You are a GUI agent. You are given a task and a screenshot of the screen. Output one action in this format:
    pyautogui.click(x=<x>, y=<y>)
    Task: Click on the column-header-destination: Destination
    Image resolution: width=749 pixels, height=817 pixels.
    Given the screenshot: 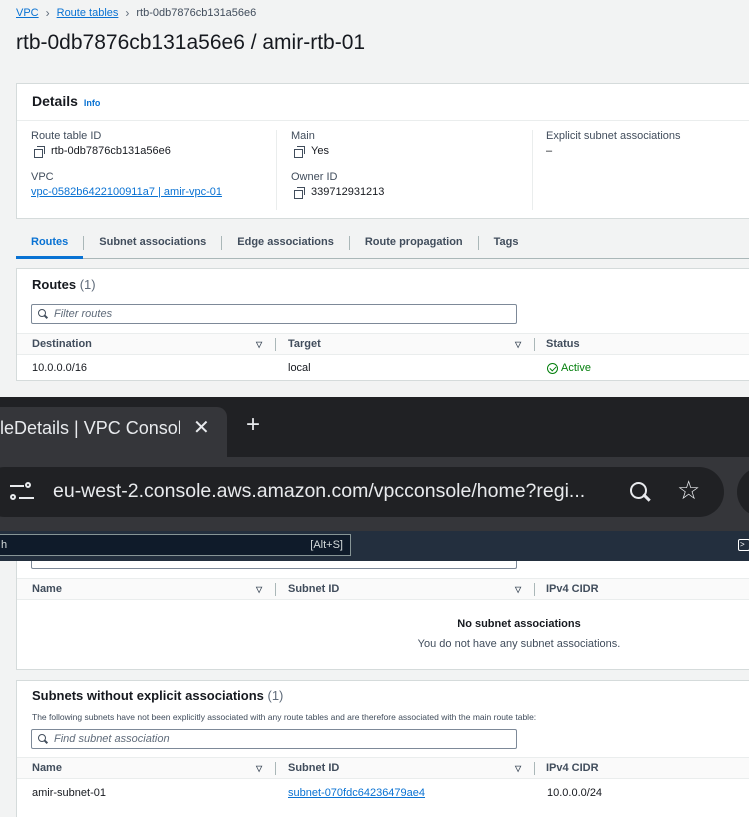 What is the action you would take?
    pyautogui.click(x=62, y=344)
    